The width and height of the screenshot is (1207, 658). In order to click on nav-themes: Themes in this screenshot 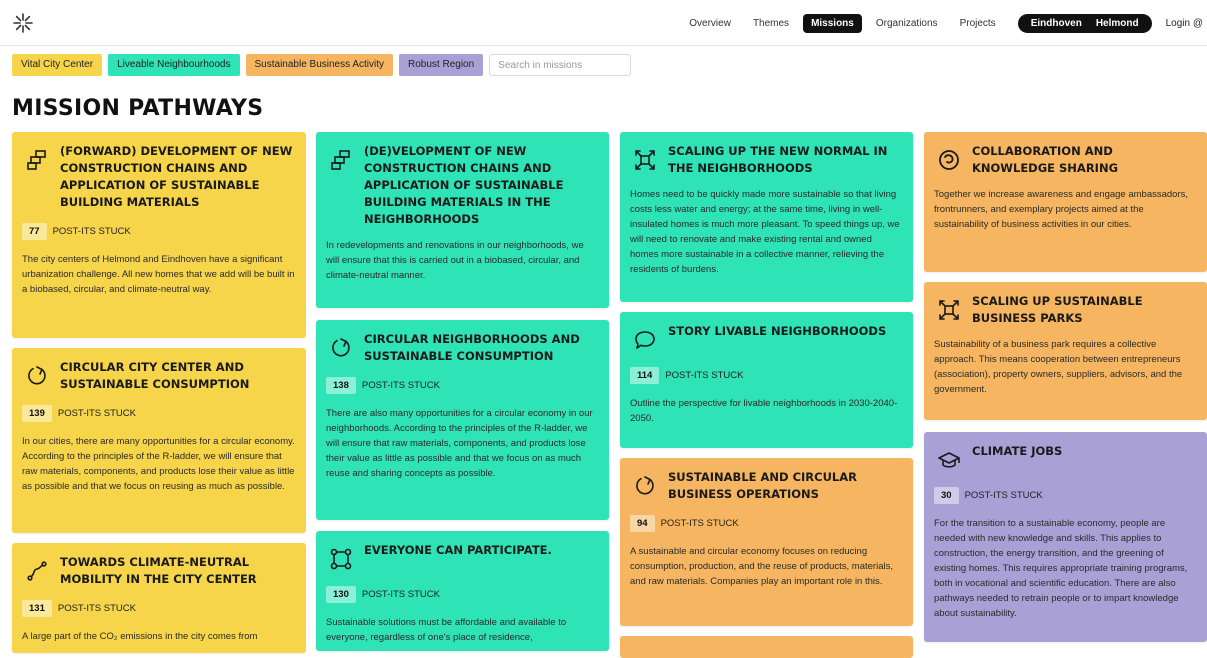, I will do `click(771, 23)`.